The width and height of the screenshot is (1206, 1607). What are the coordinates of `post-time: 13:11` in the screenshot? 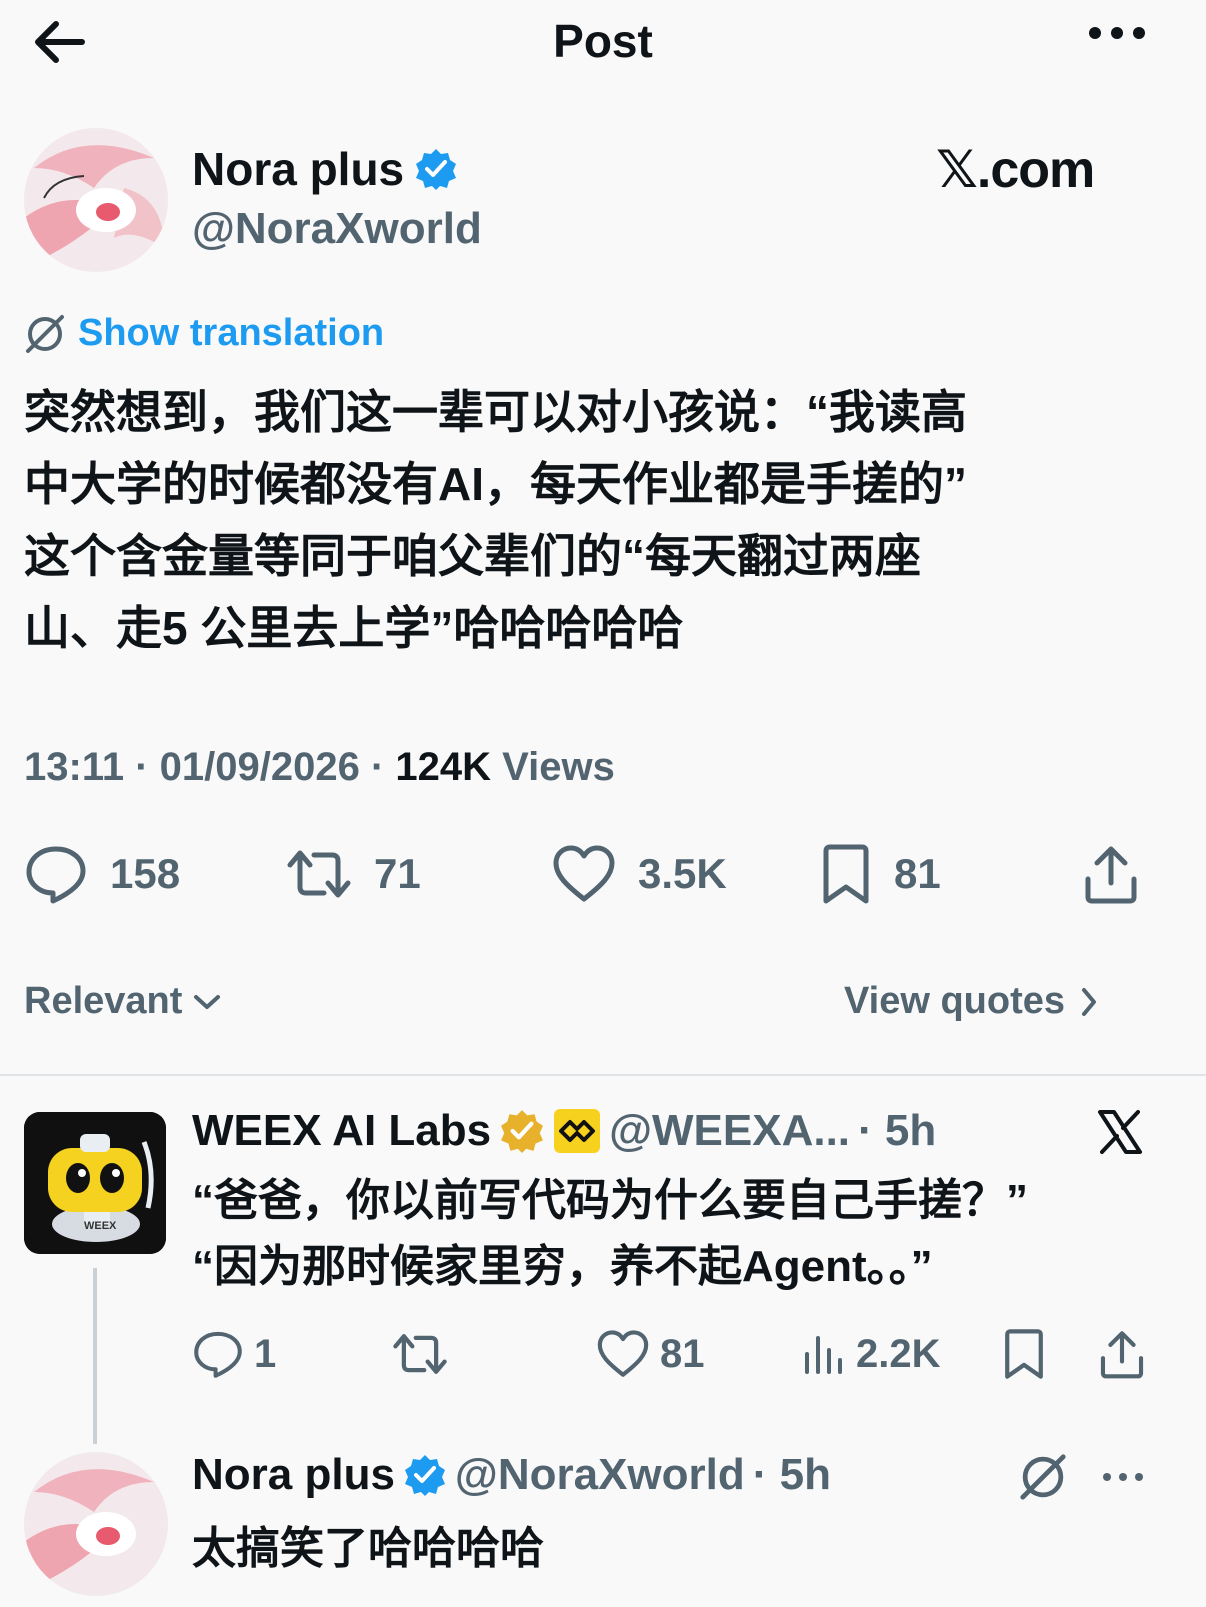 It's located at (74, 767).